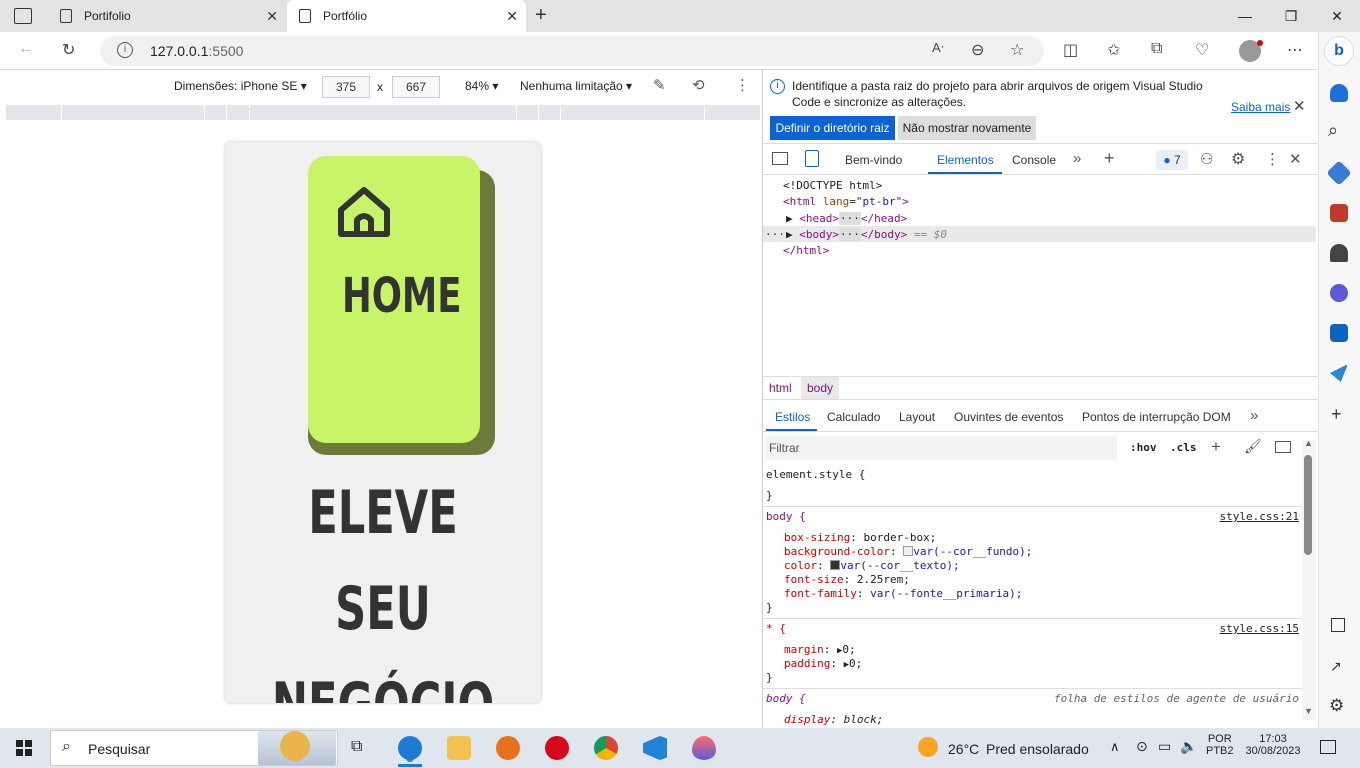 The height and width of the screenshot is (768, 1360). What do you see at coordinates (1339, 293) in the screenshot?
I see `office-icon` at bounding box center [1339, 293].